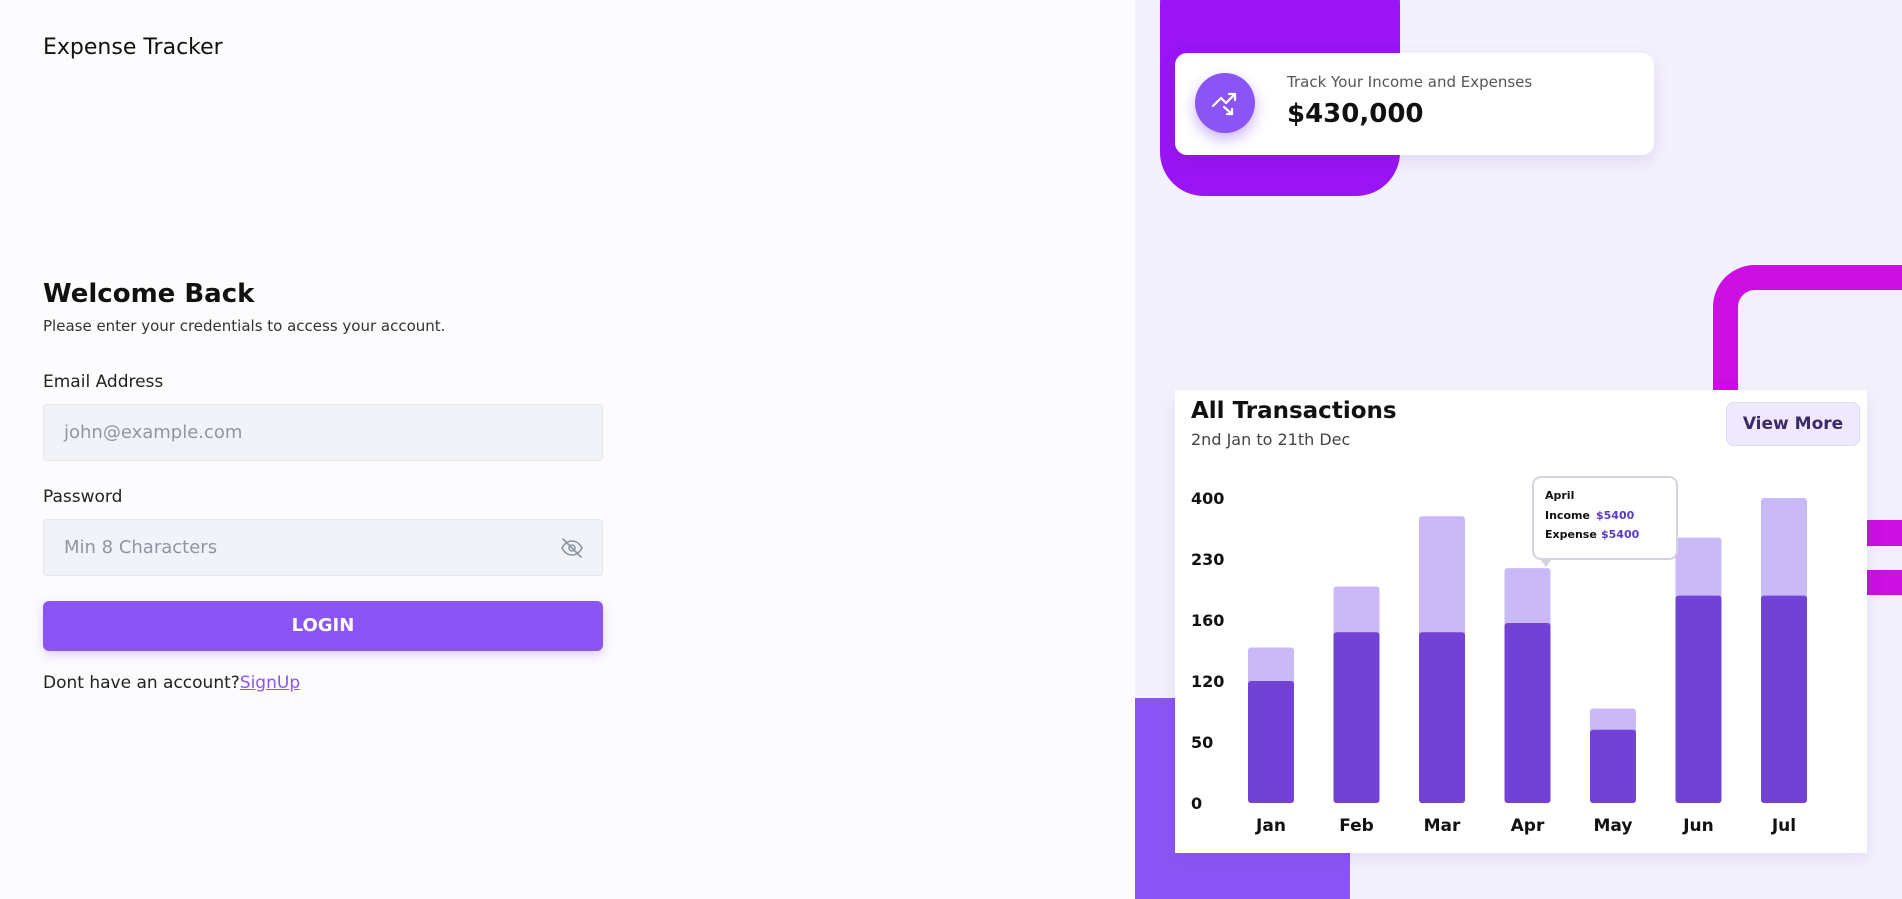 Image resolution: width=1902 pixels, height=899 pixels. What do you see at coordinates (1698, 826) in the screenshot?
I see `x-tick-label: Jun` at bounding box center [1698, 826].